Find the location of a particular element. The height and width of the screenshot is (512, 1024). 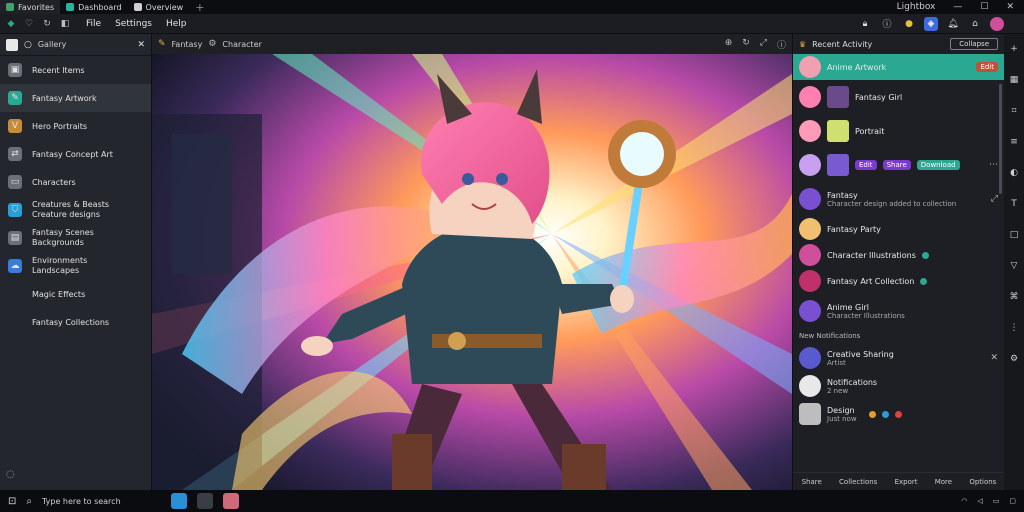

volume-icon: ◁ is located at coordinates (979, 501).